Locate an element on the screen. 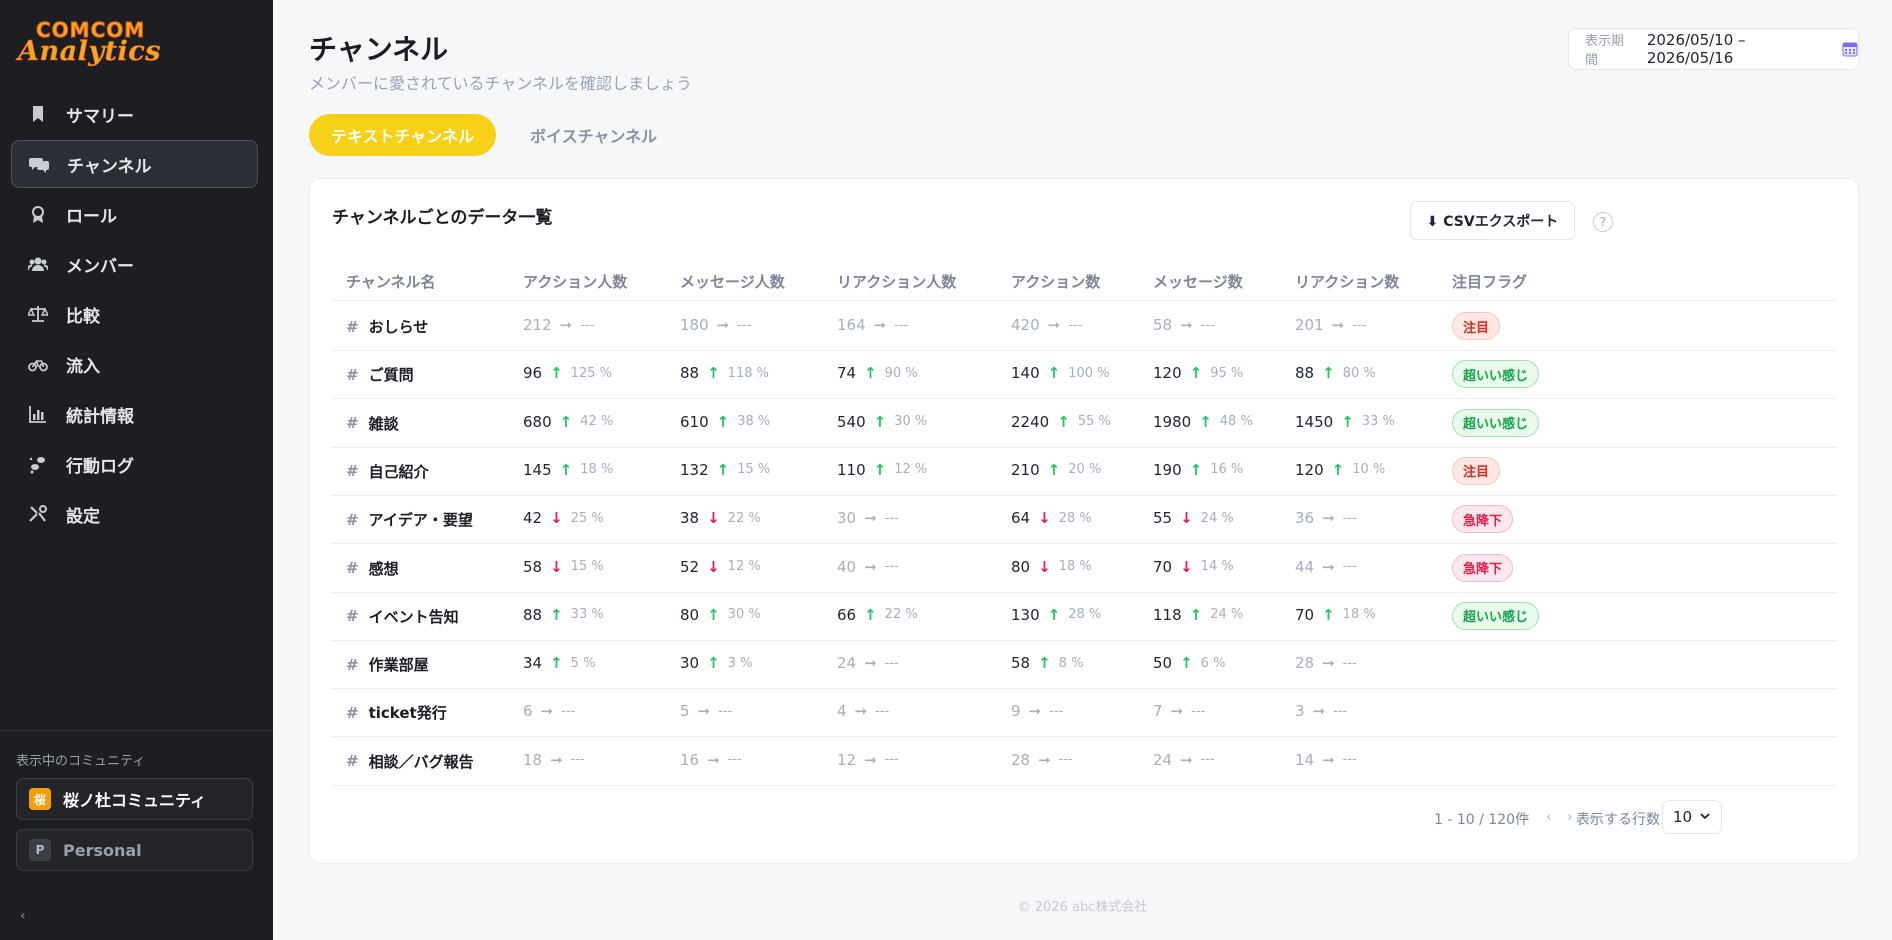  bar-chart-icon is located at coordinates (38, 414).